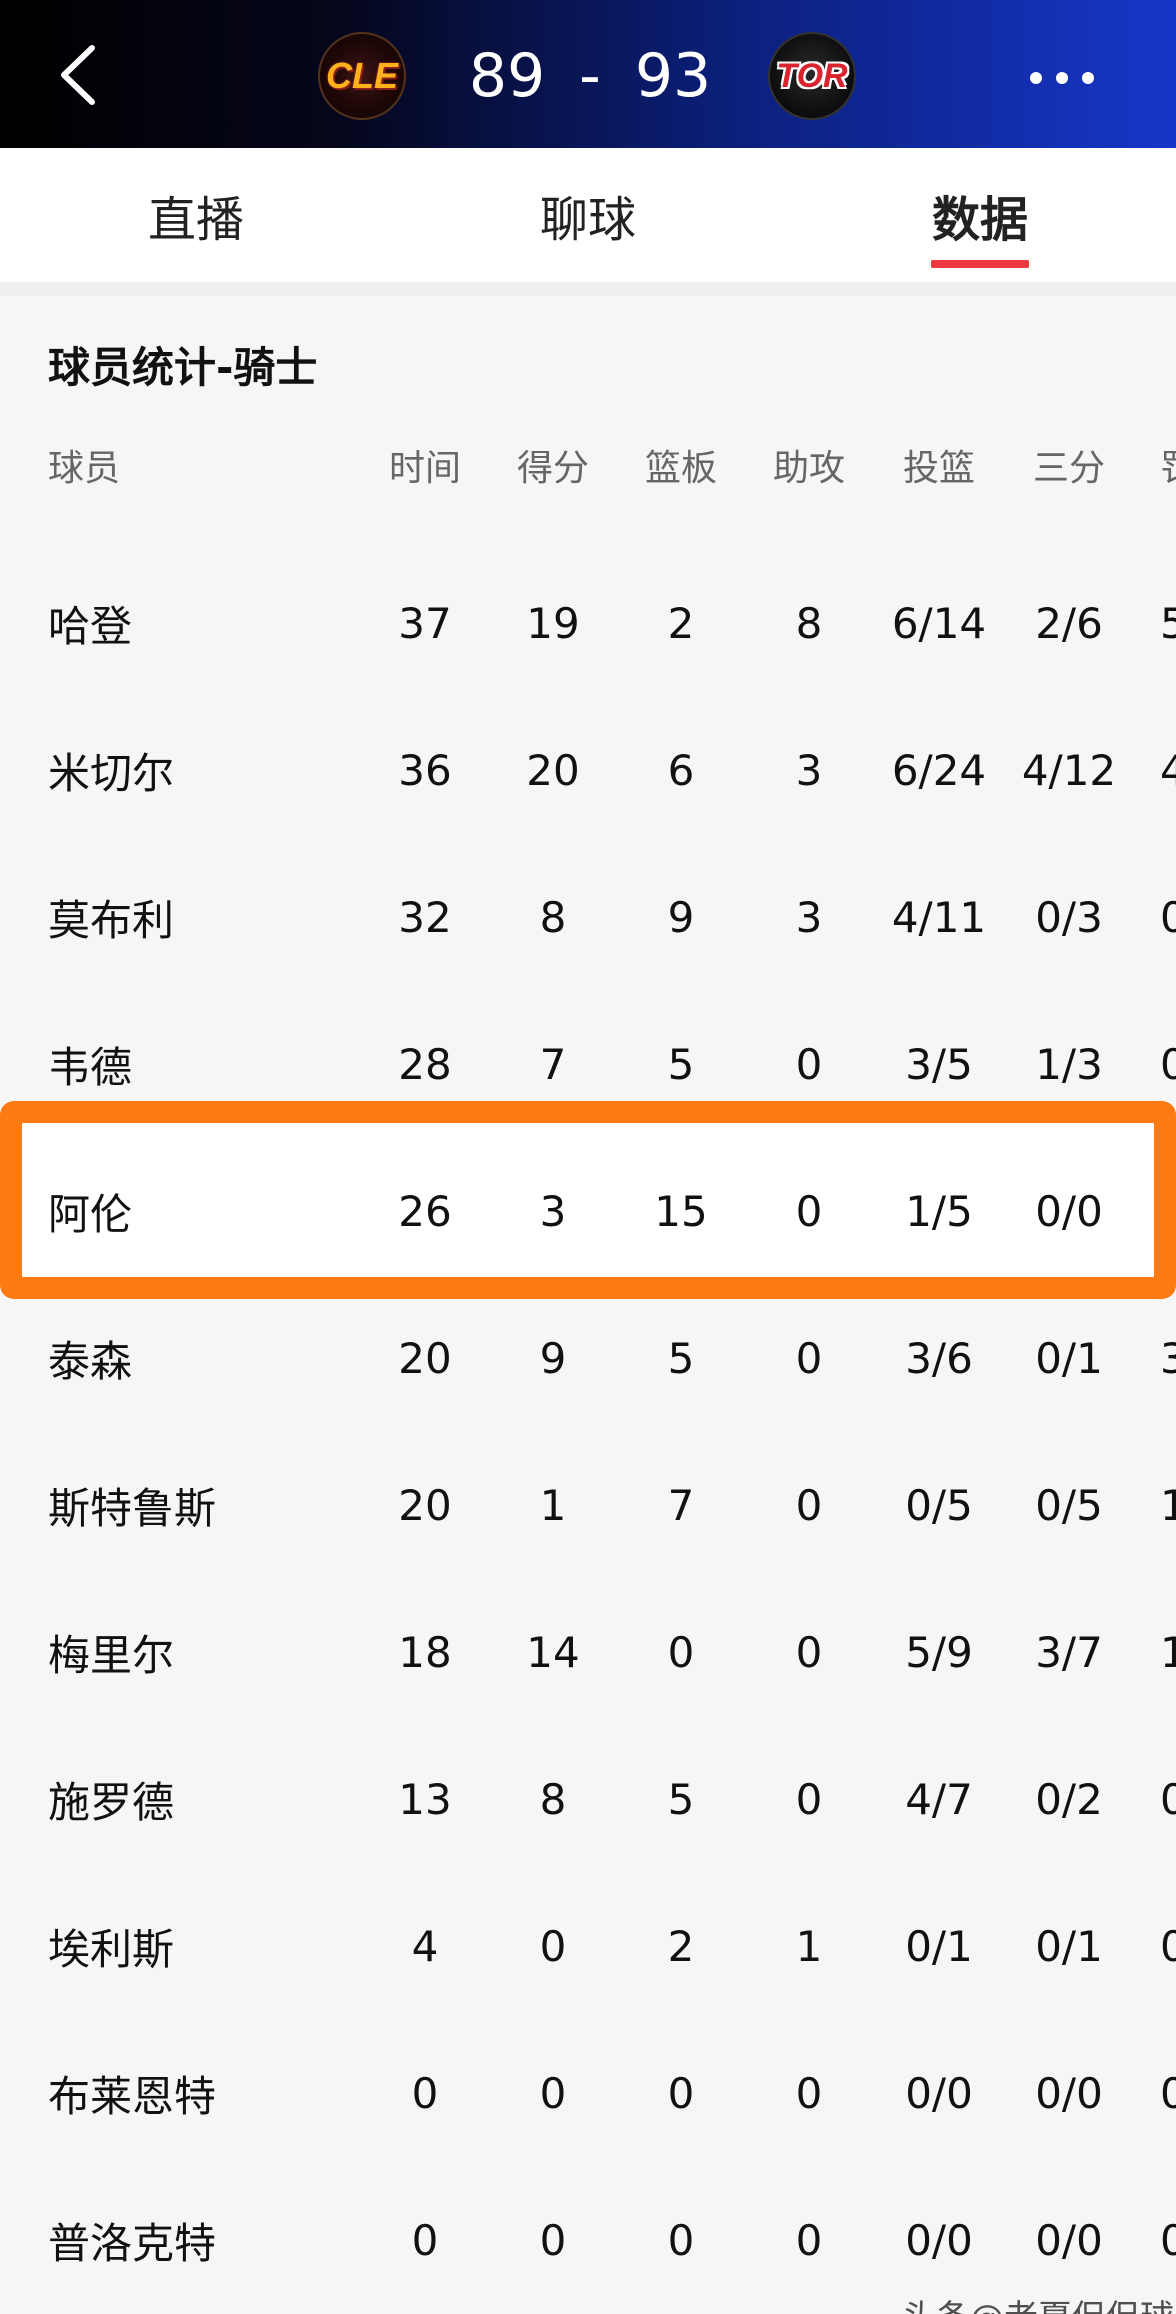  I want to click on more-options-button, so click(1064, 78).